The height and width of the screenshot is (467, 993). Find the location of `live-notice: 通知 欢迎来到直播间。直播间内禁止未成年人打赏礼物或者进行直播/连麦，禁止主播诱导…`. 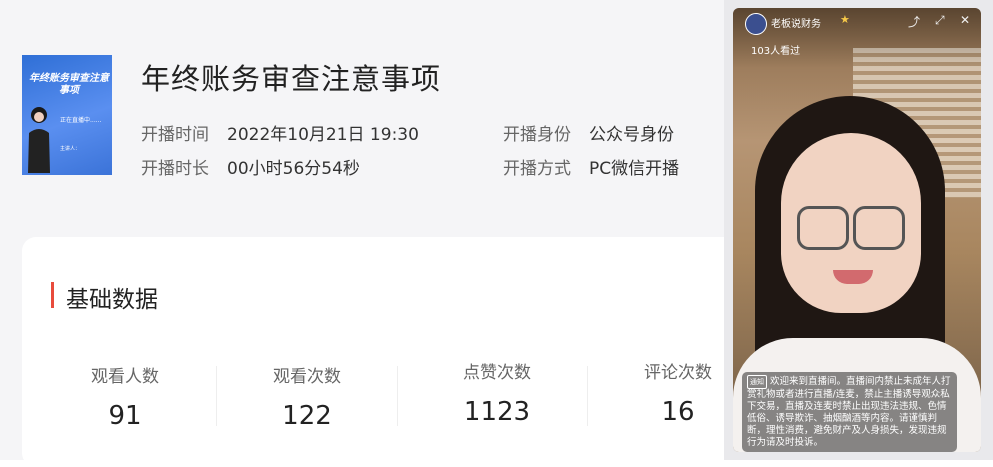

live-notice: 通知 欢迎来到直播间。直播间内禁止未成年人打赏礼物或者进行直播/连麦，禁止主播诱导… is located at coordinates (849, 412).